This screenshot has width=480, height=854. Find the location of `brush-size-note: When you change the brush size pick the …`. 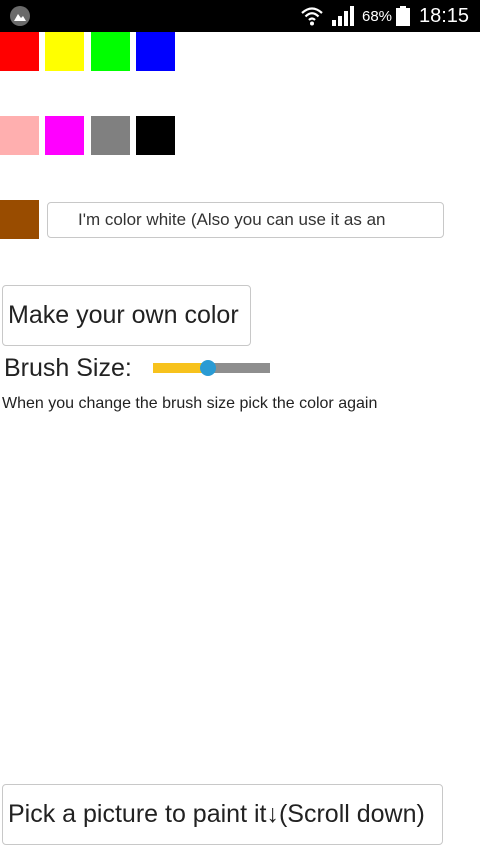

brush-size-note: When you change the brush size pick the … is located at coordinates (190, 403).